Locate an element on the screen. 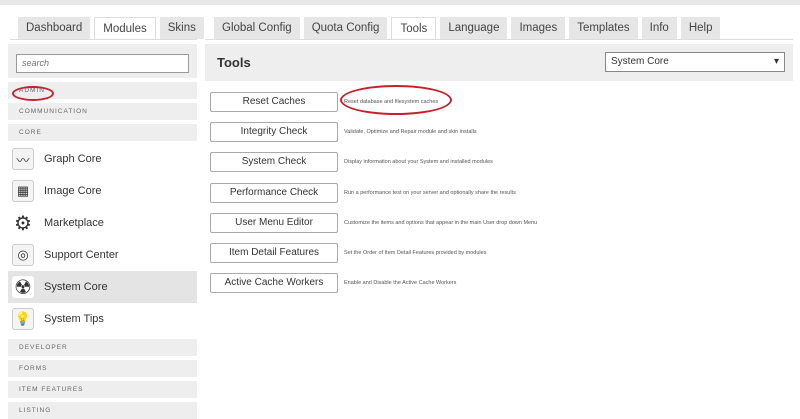  tab-skins: Skins is located at coordinates (181, 28).